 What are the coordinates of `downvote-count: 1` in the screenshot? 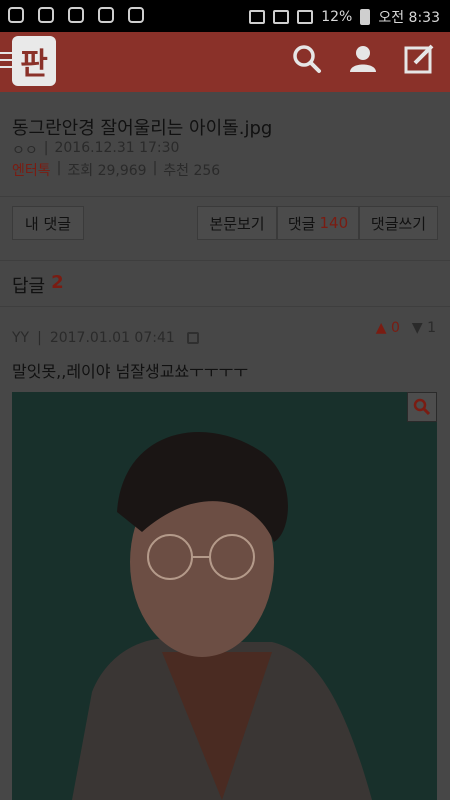 It's located at (431, 328).